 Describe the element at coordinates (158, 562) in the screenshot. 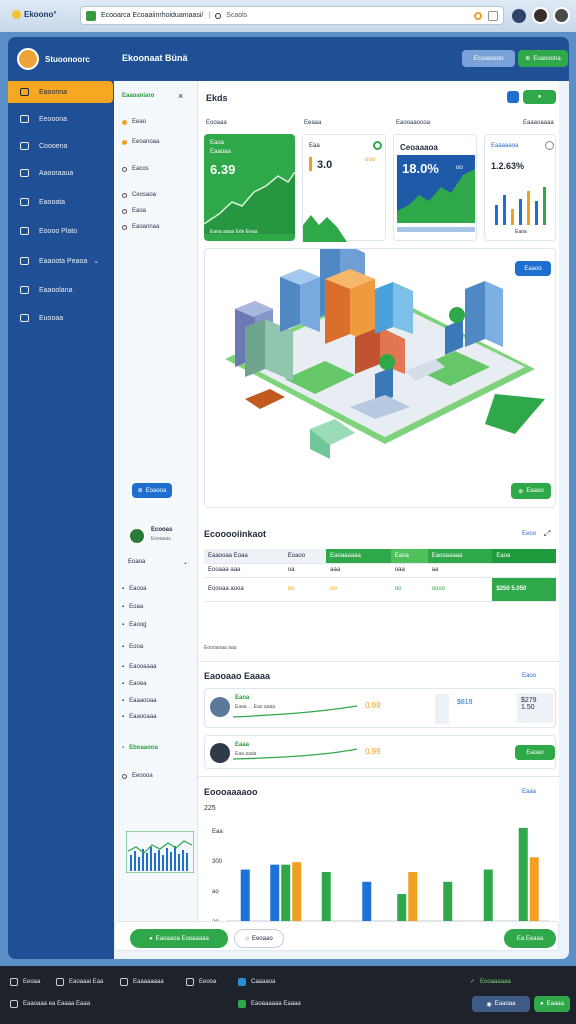

I see `profile-dropdown: Eoaoa ⌄` at that location.